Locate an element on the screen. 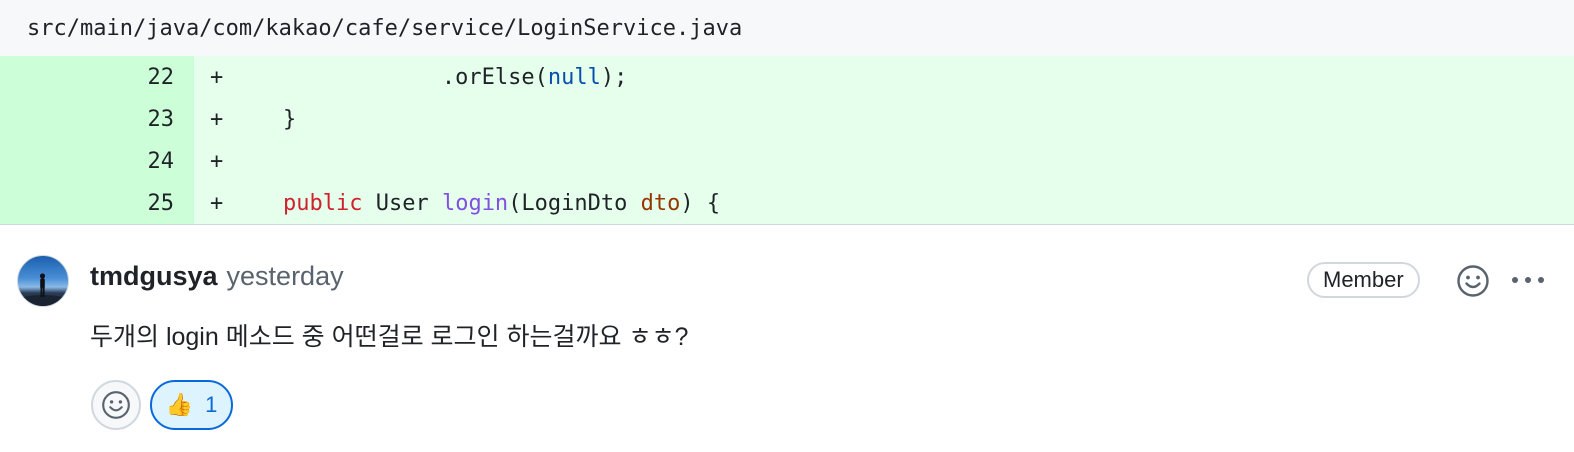 This screenshot has height=452, width=1574. code-token: ) { is located at coordinates (700, 203).